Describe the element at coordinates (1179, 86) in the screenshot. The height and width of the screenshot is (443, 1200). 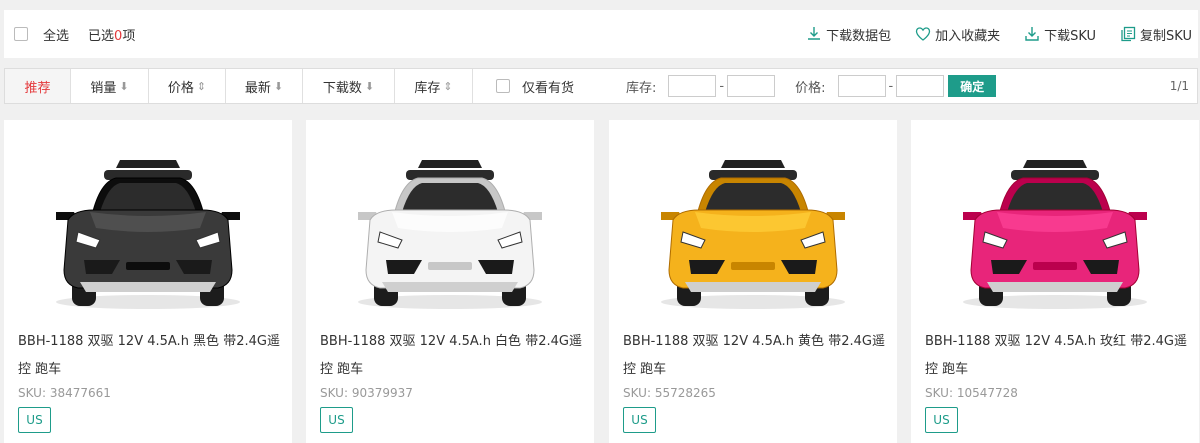
I see `page-indicator: 1/1` at that location.